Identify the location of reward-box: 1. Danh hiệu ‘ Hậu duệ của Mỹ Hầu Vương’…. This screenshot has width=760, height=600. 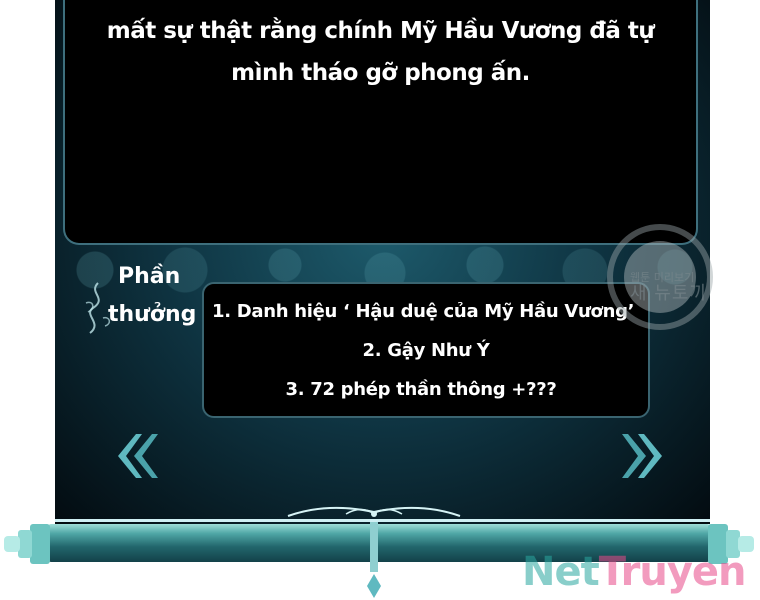
(426, 350).